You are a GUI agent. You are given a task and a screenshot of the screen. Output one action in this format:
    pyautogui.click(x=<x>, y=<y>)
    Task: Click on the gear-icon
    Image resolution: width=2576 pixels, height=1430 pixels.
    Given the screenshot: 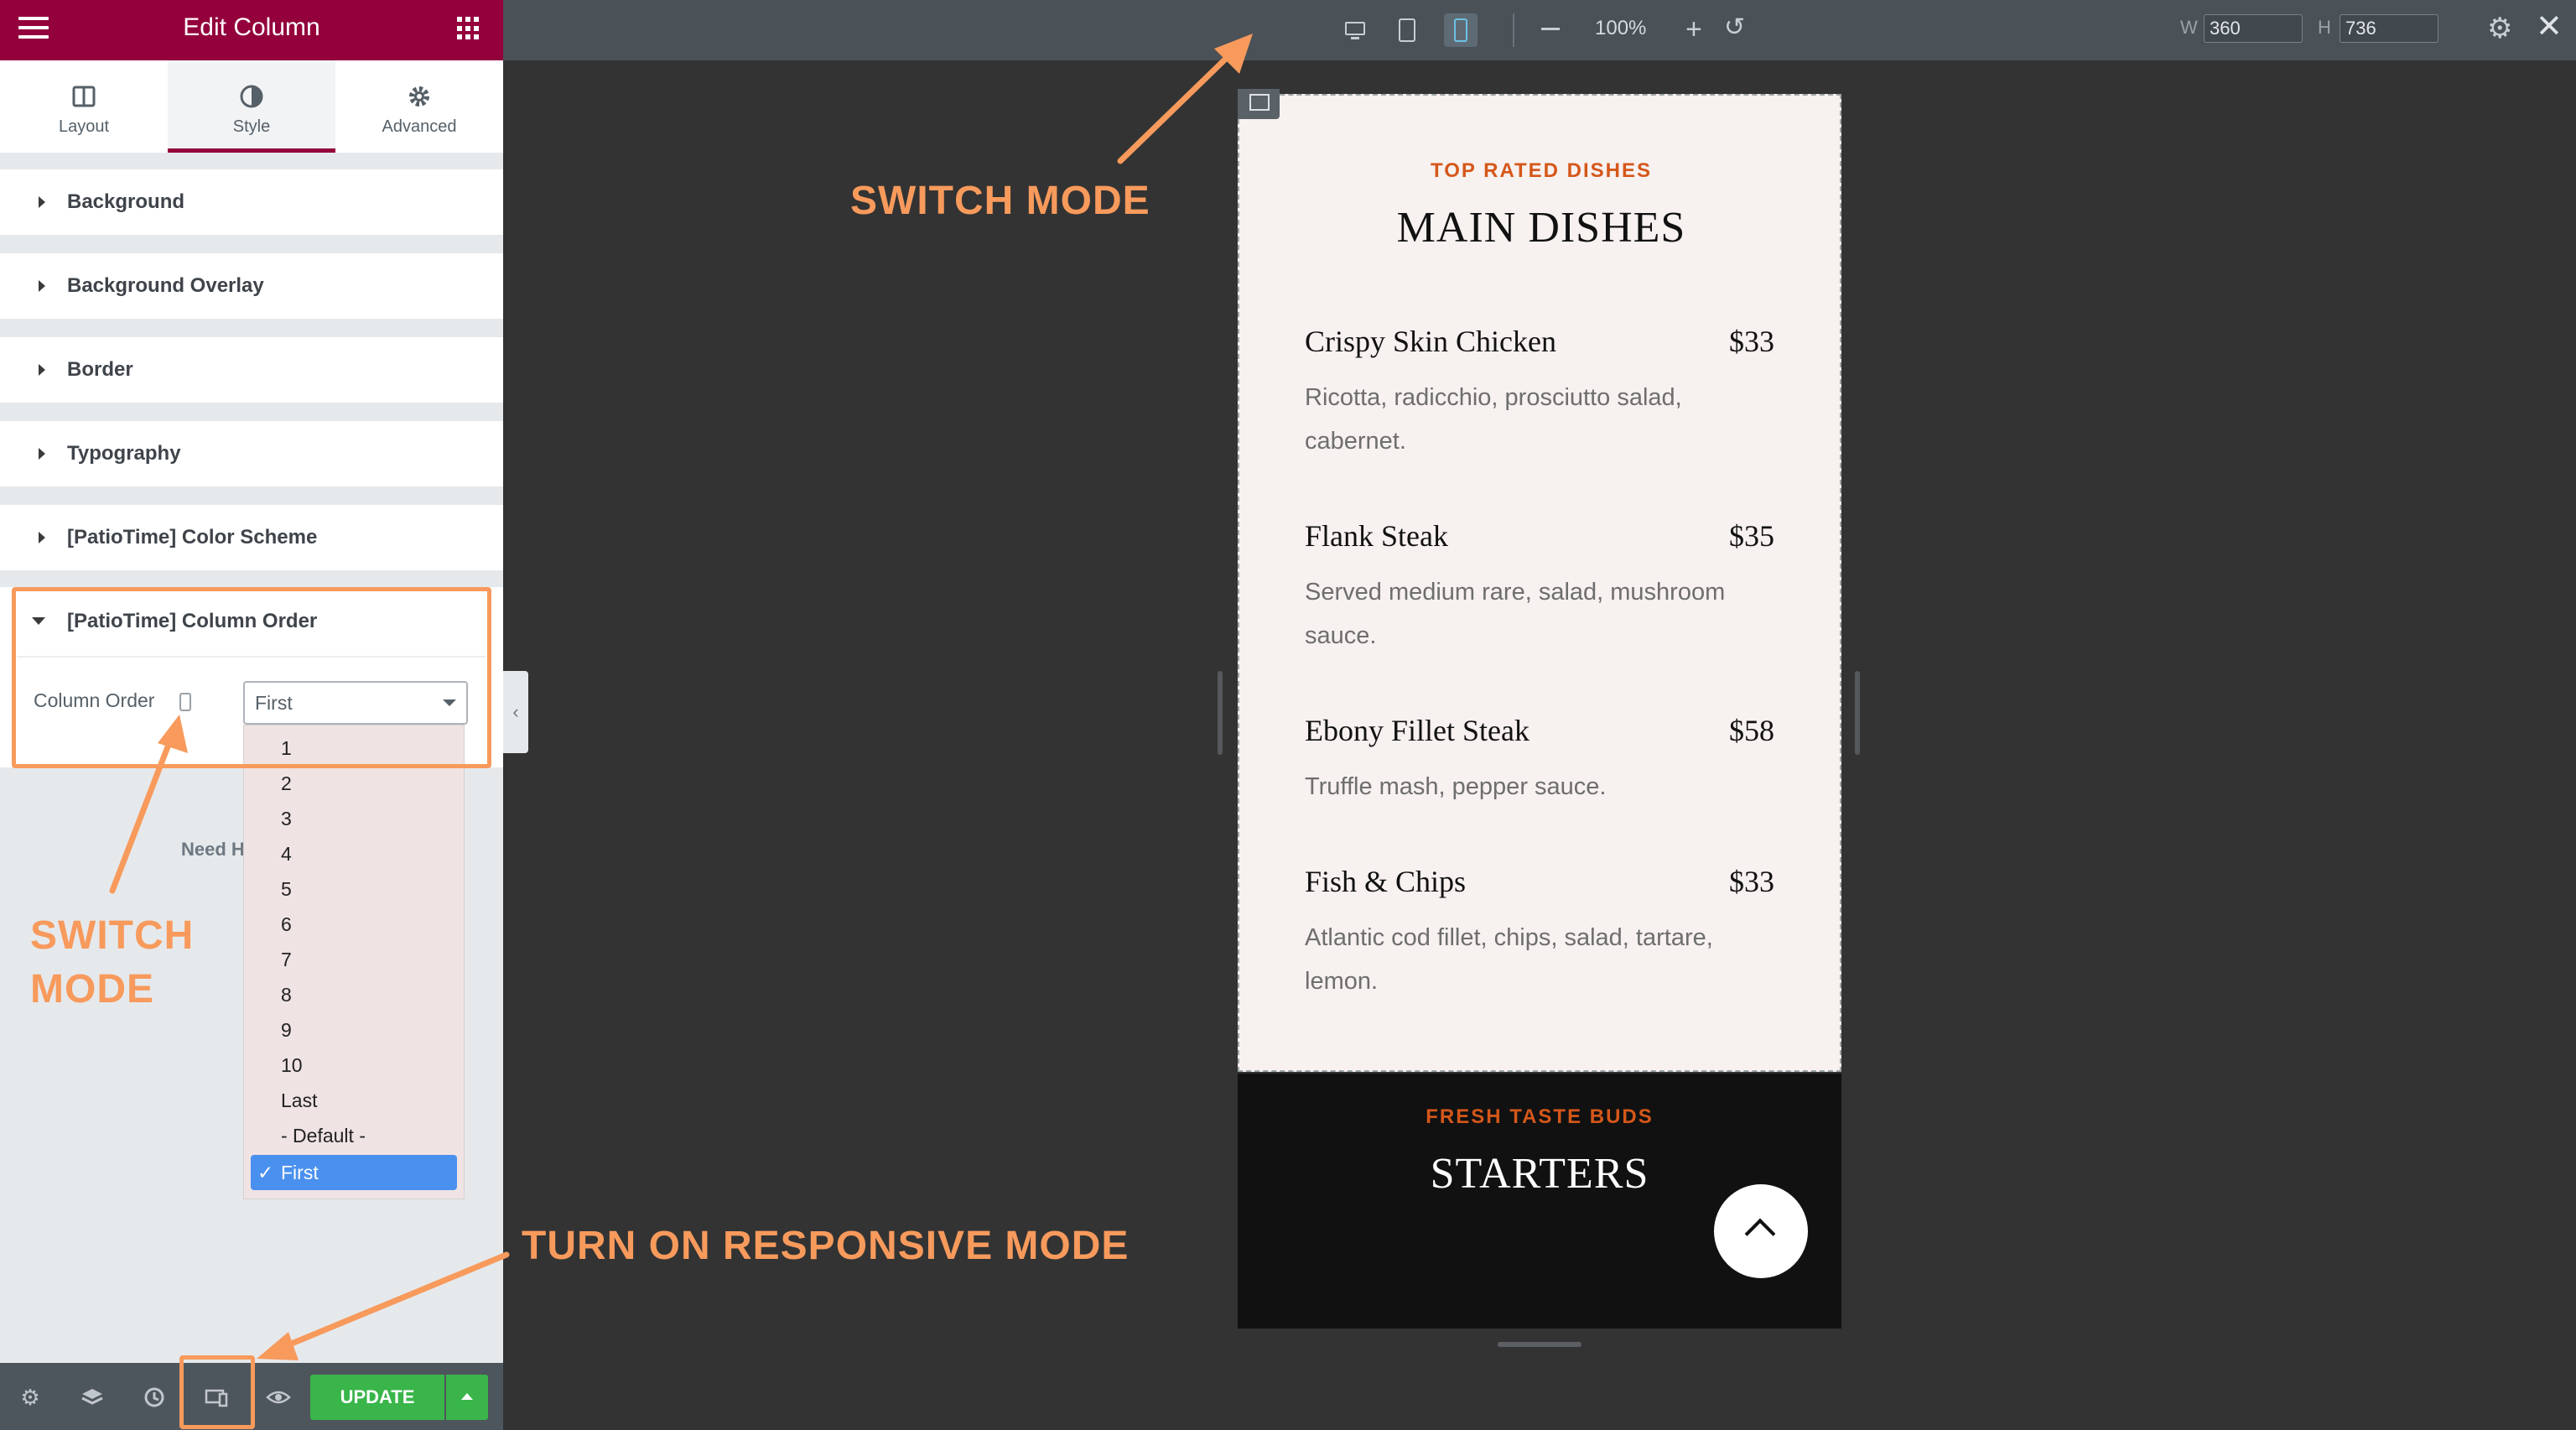 What is the action you would take?
    pyautogui.click(x=419, y=96)
    